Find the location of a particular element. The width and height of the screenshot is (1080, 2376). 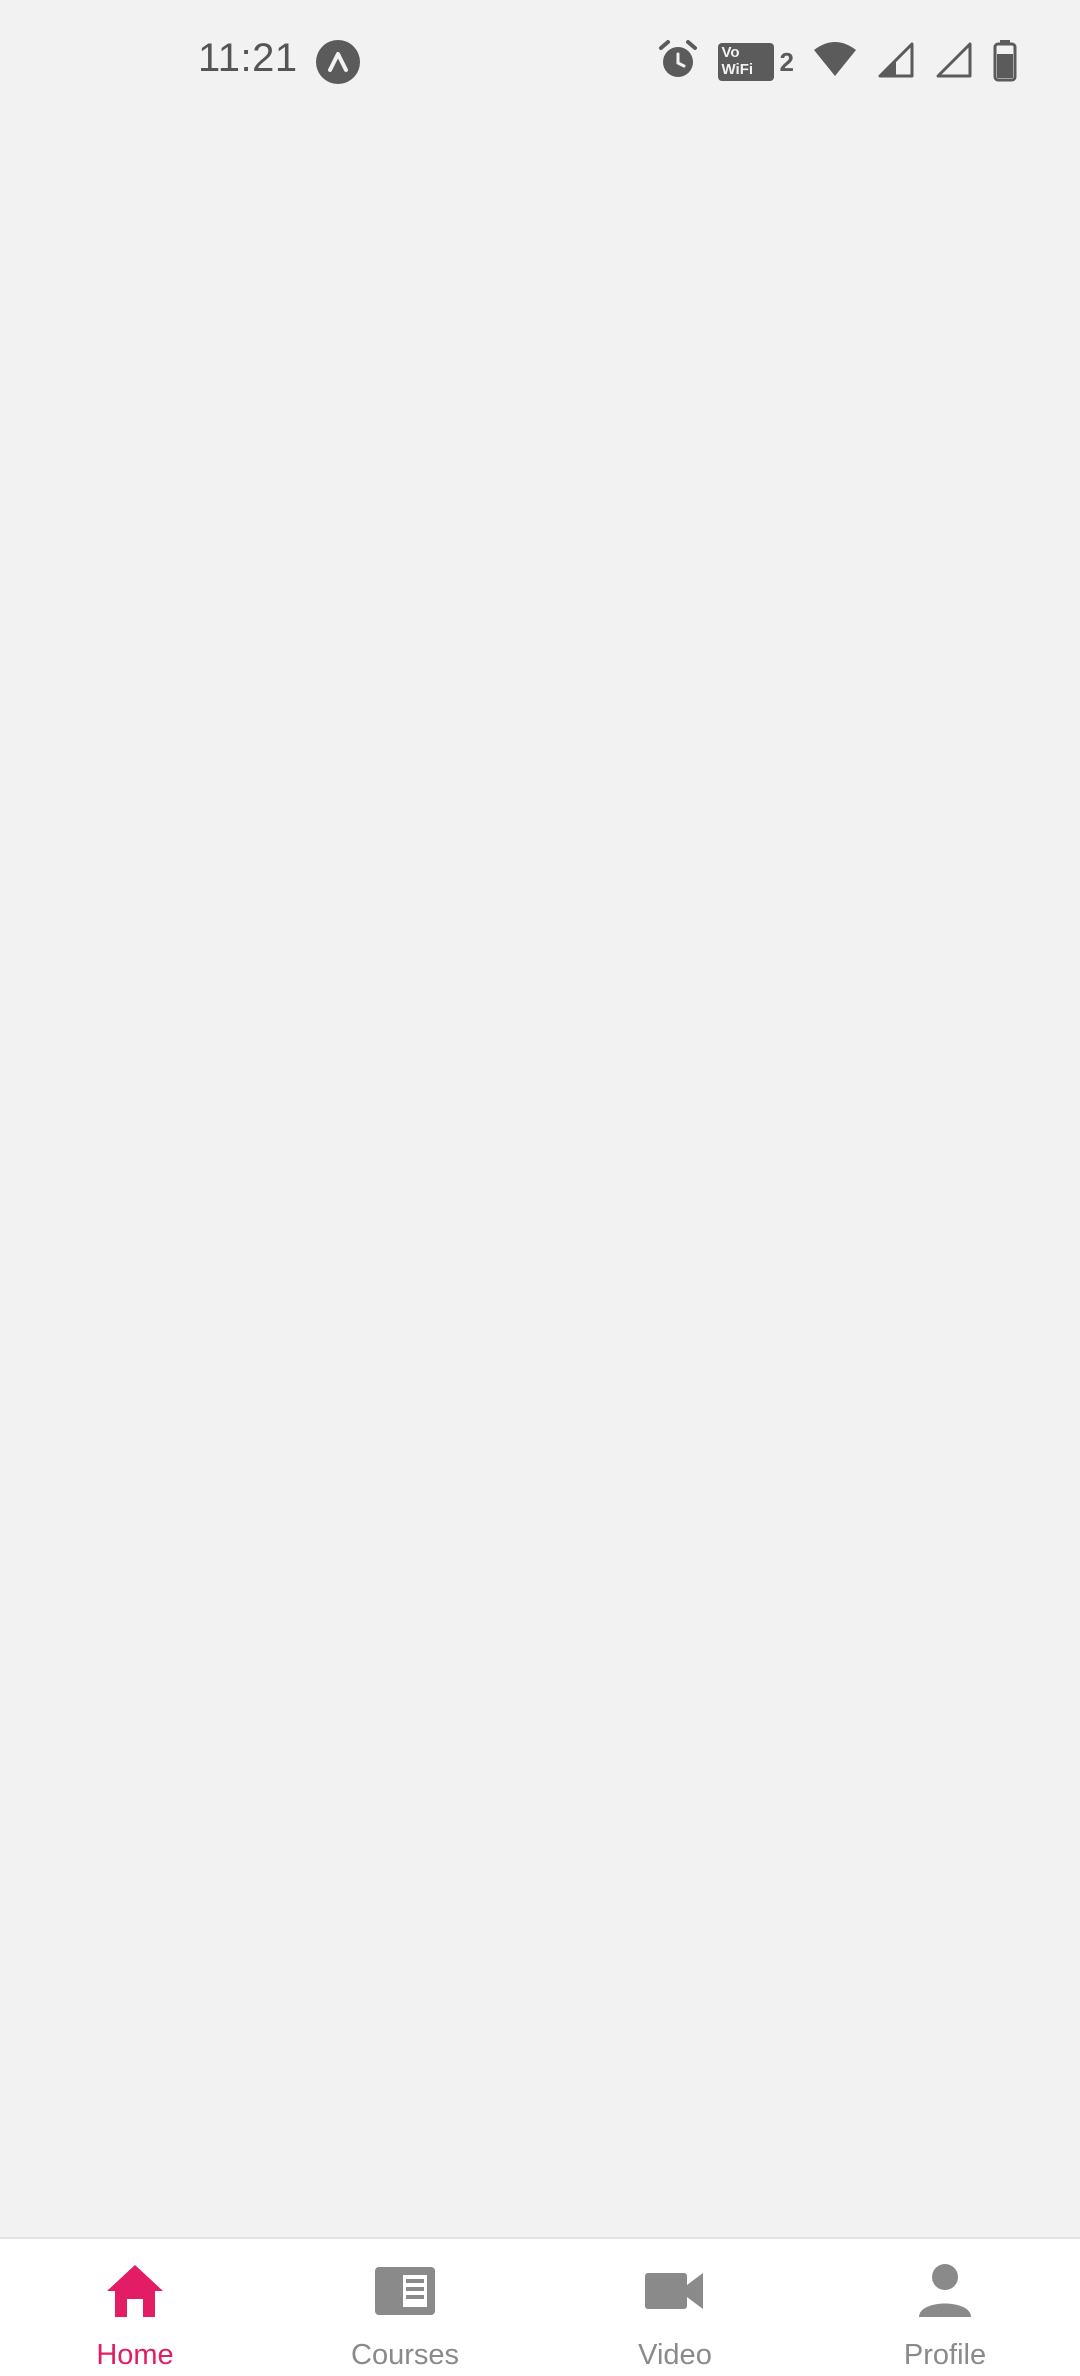

nav-label-home: Home is located at coordinates (135, 2355).